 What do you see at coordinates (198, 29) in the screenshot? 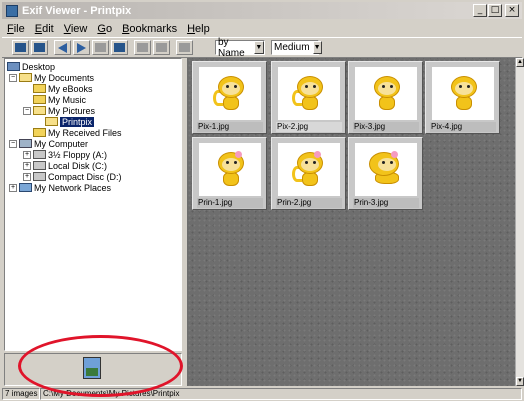
I see `menu-help: Help` at bounding box center [198, 29].